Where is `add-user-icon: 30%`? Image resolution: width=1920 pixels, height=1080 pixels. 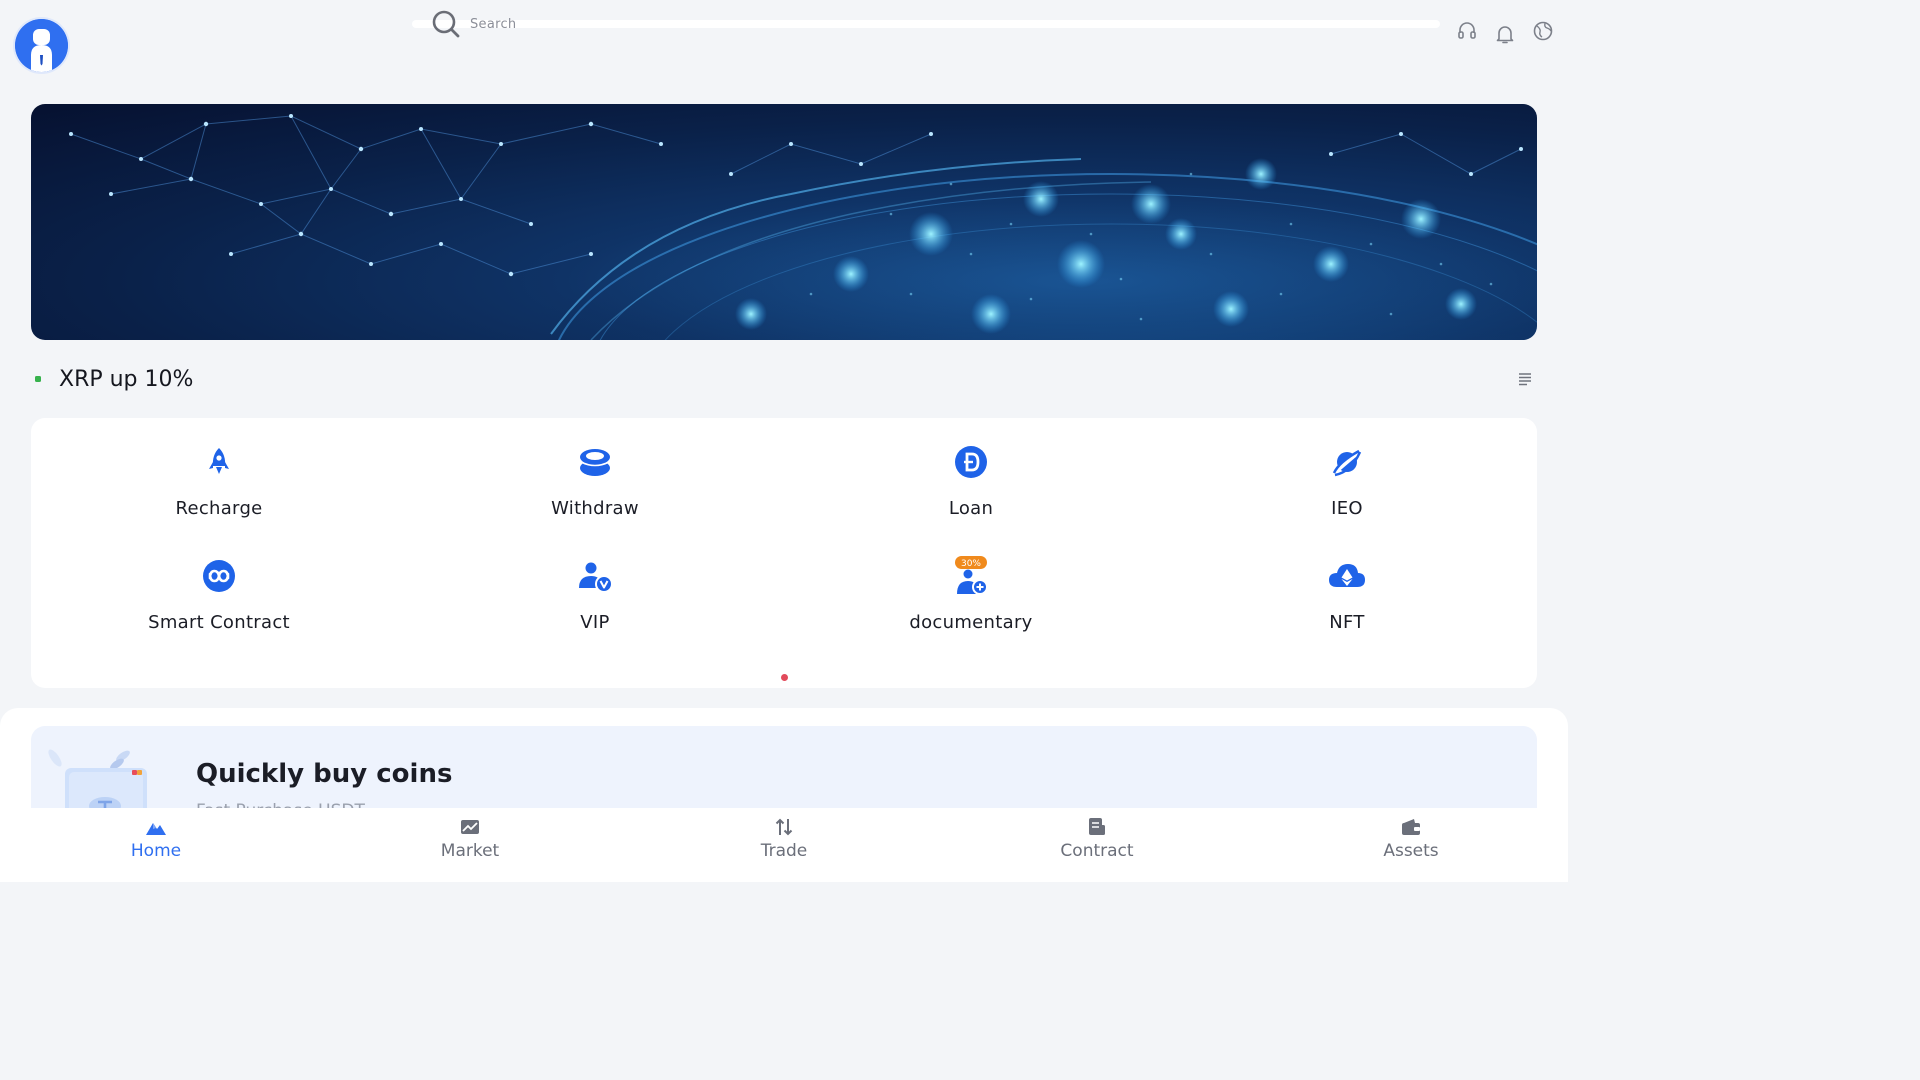
add-user-icon: 30% is located at coordinates (971, 575).